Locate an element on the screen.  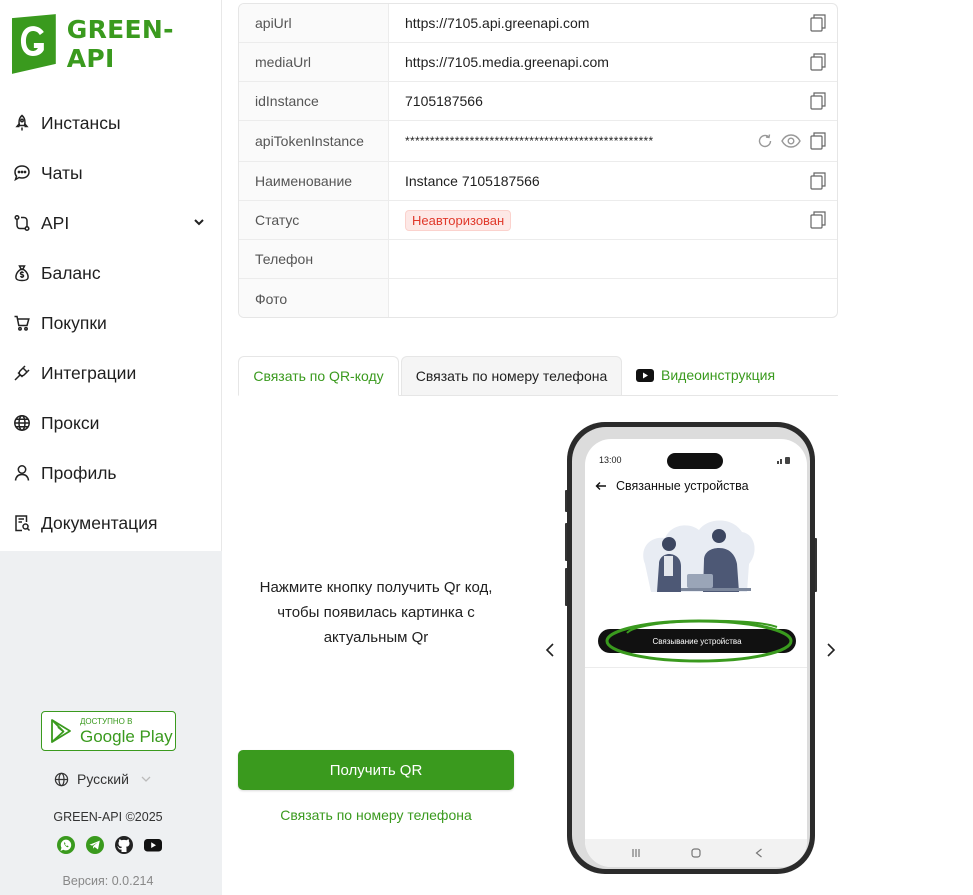
carousel-next-button is located at coordinates (831, 650).